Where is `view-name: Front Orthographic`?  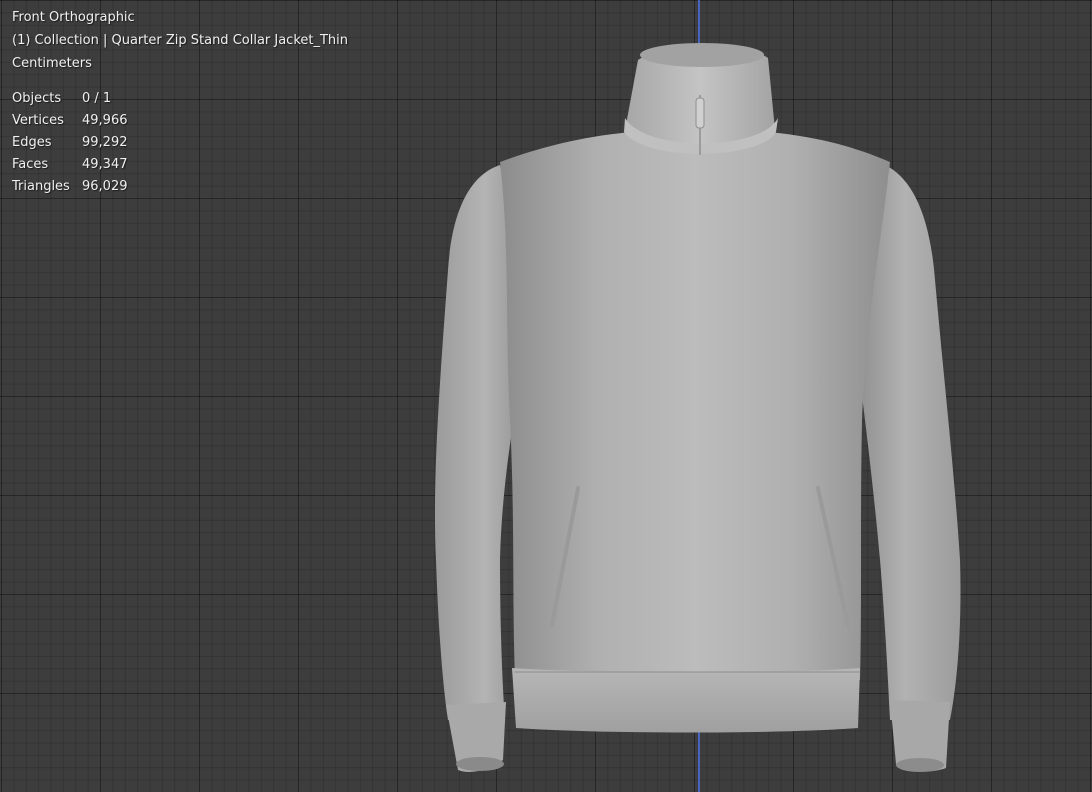 view-name: Front Orthographic is located at coordinates (73, 17).